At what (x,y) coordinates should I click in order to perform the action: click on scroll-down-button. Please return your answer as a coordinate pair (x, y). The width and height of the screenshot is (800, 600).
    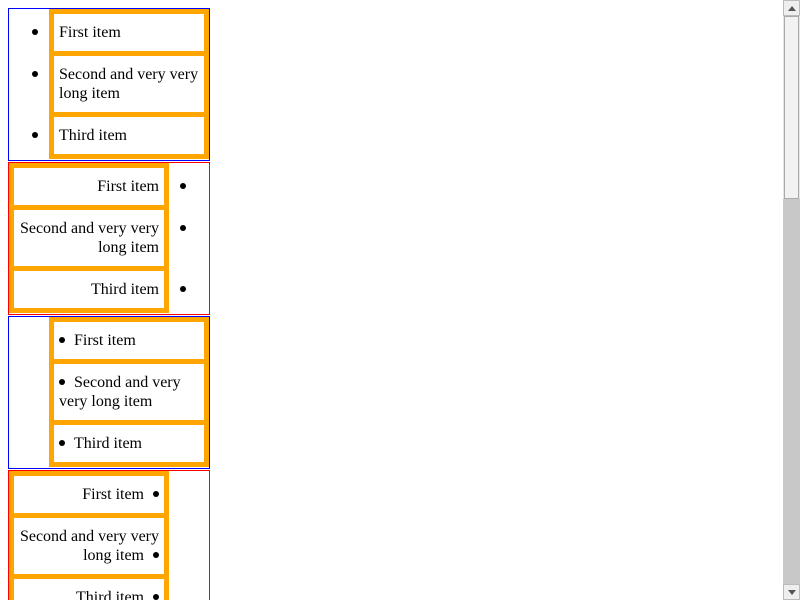
    Looking at the image, I should click on (791, 592).